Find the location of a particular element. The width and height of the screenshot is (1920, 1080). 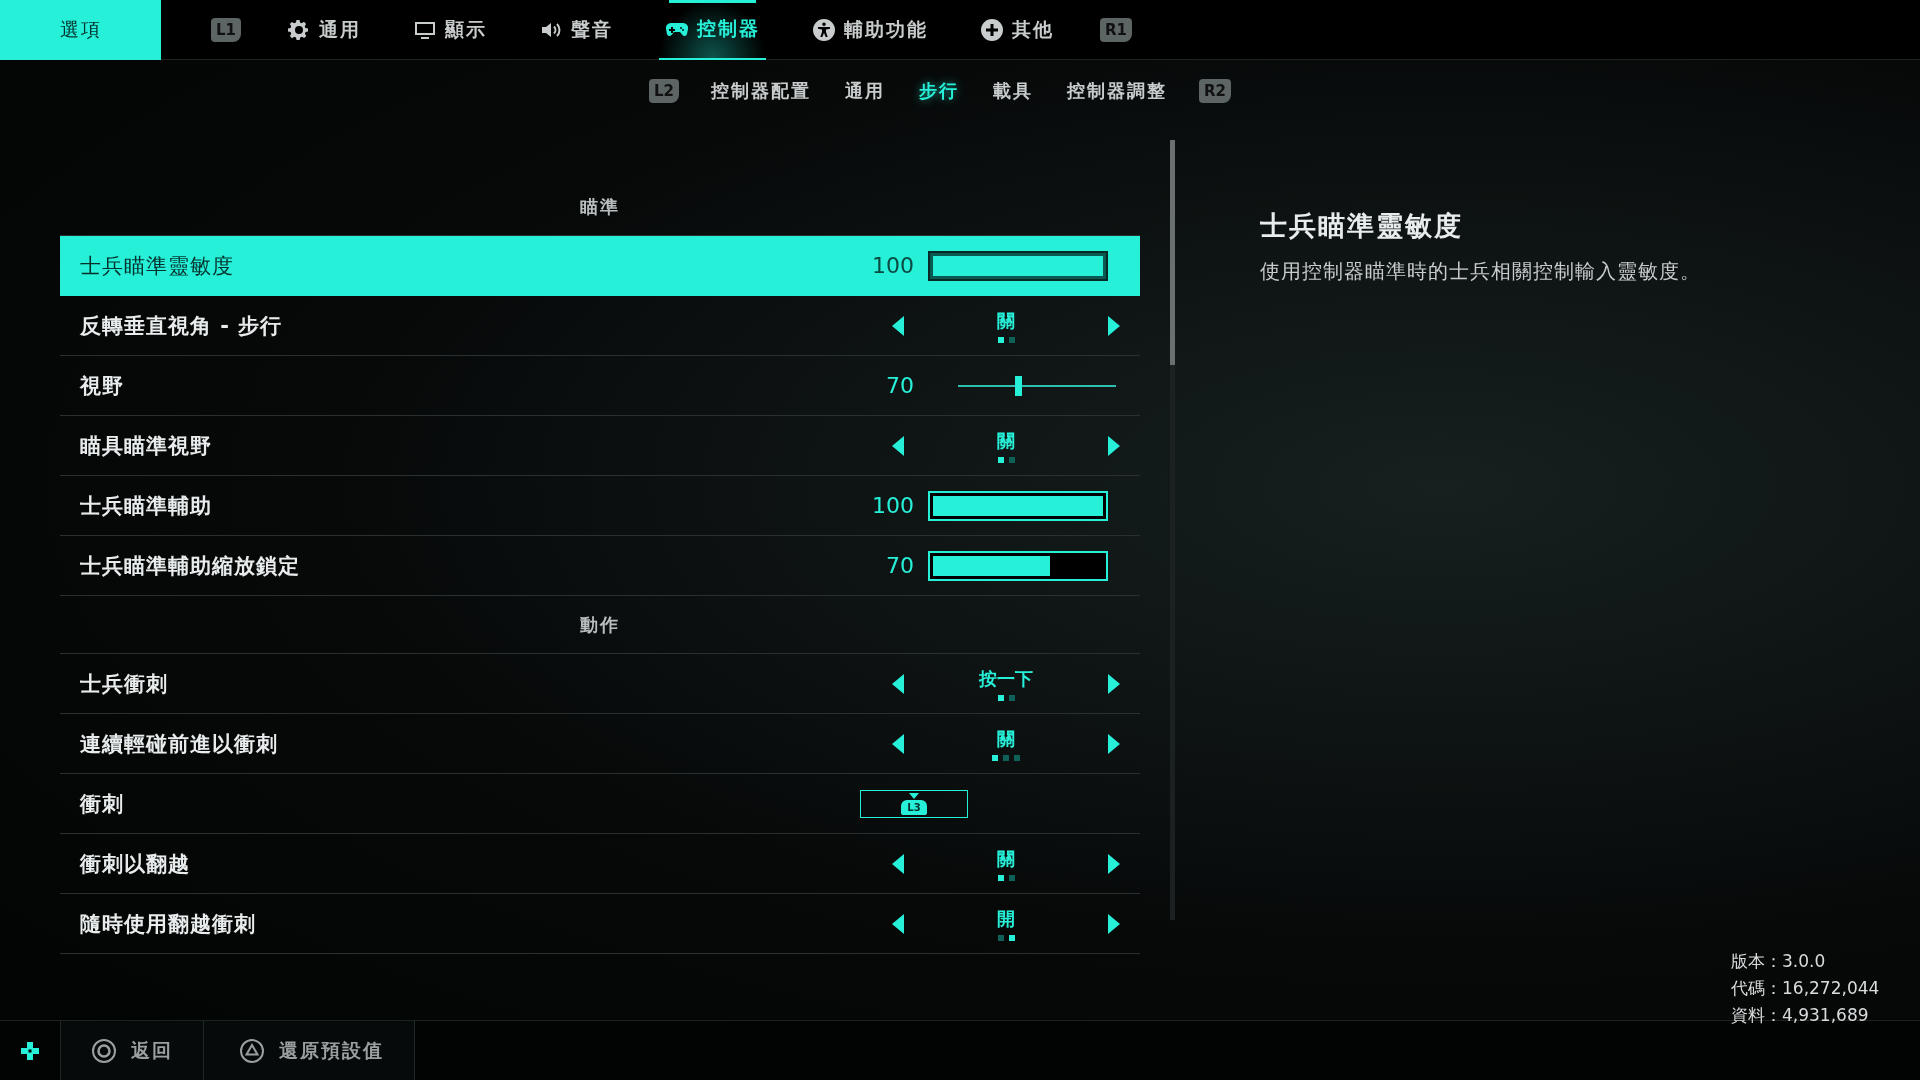

setting-label: 連續輕碰前進以衝刺 is located at coordinates (179, 744).